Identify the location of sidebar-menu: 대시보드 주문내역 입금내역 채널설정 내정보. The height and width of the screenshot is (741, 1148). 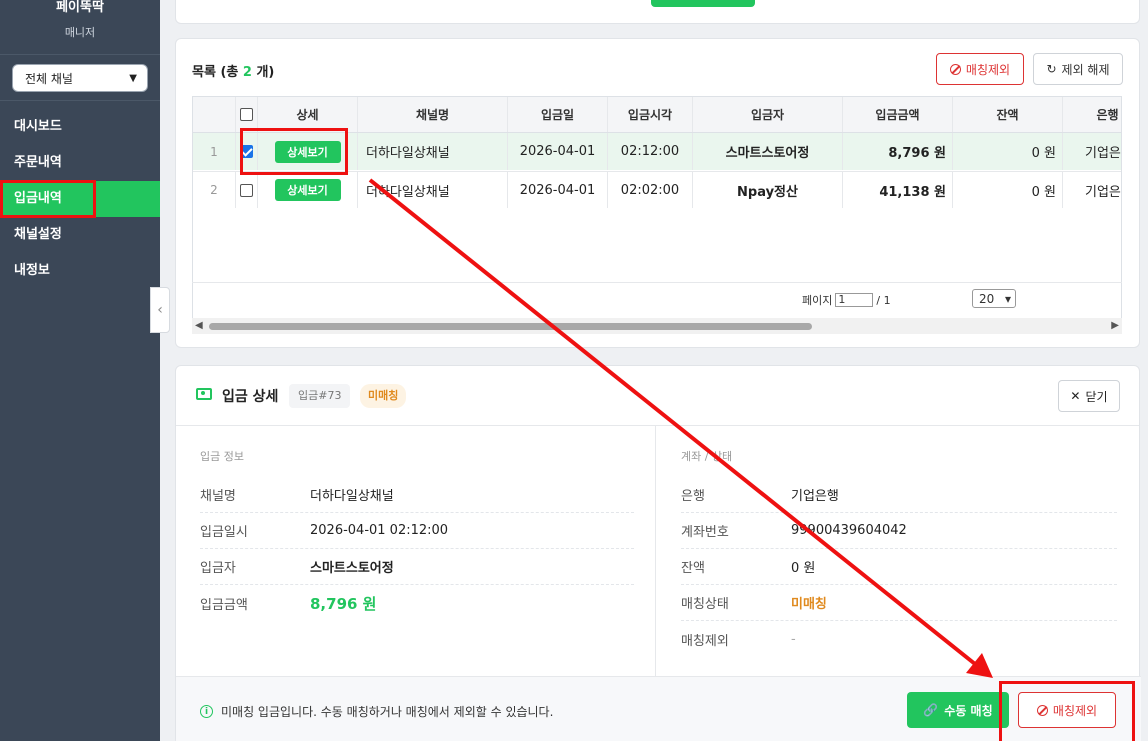
(80, 199).